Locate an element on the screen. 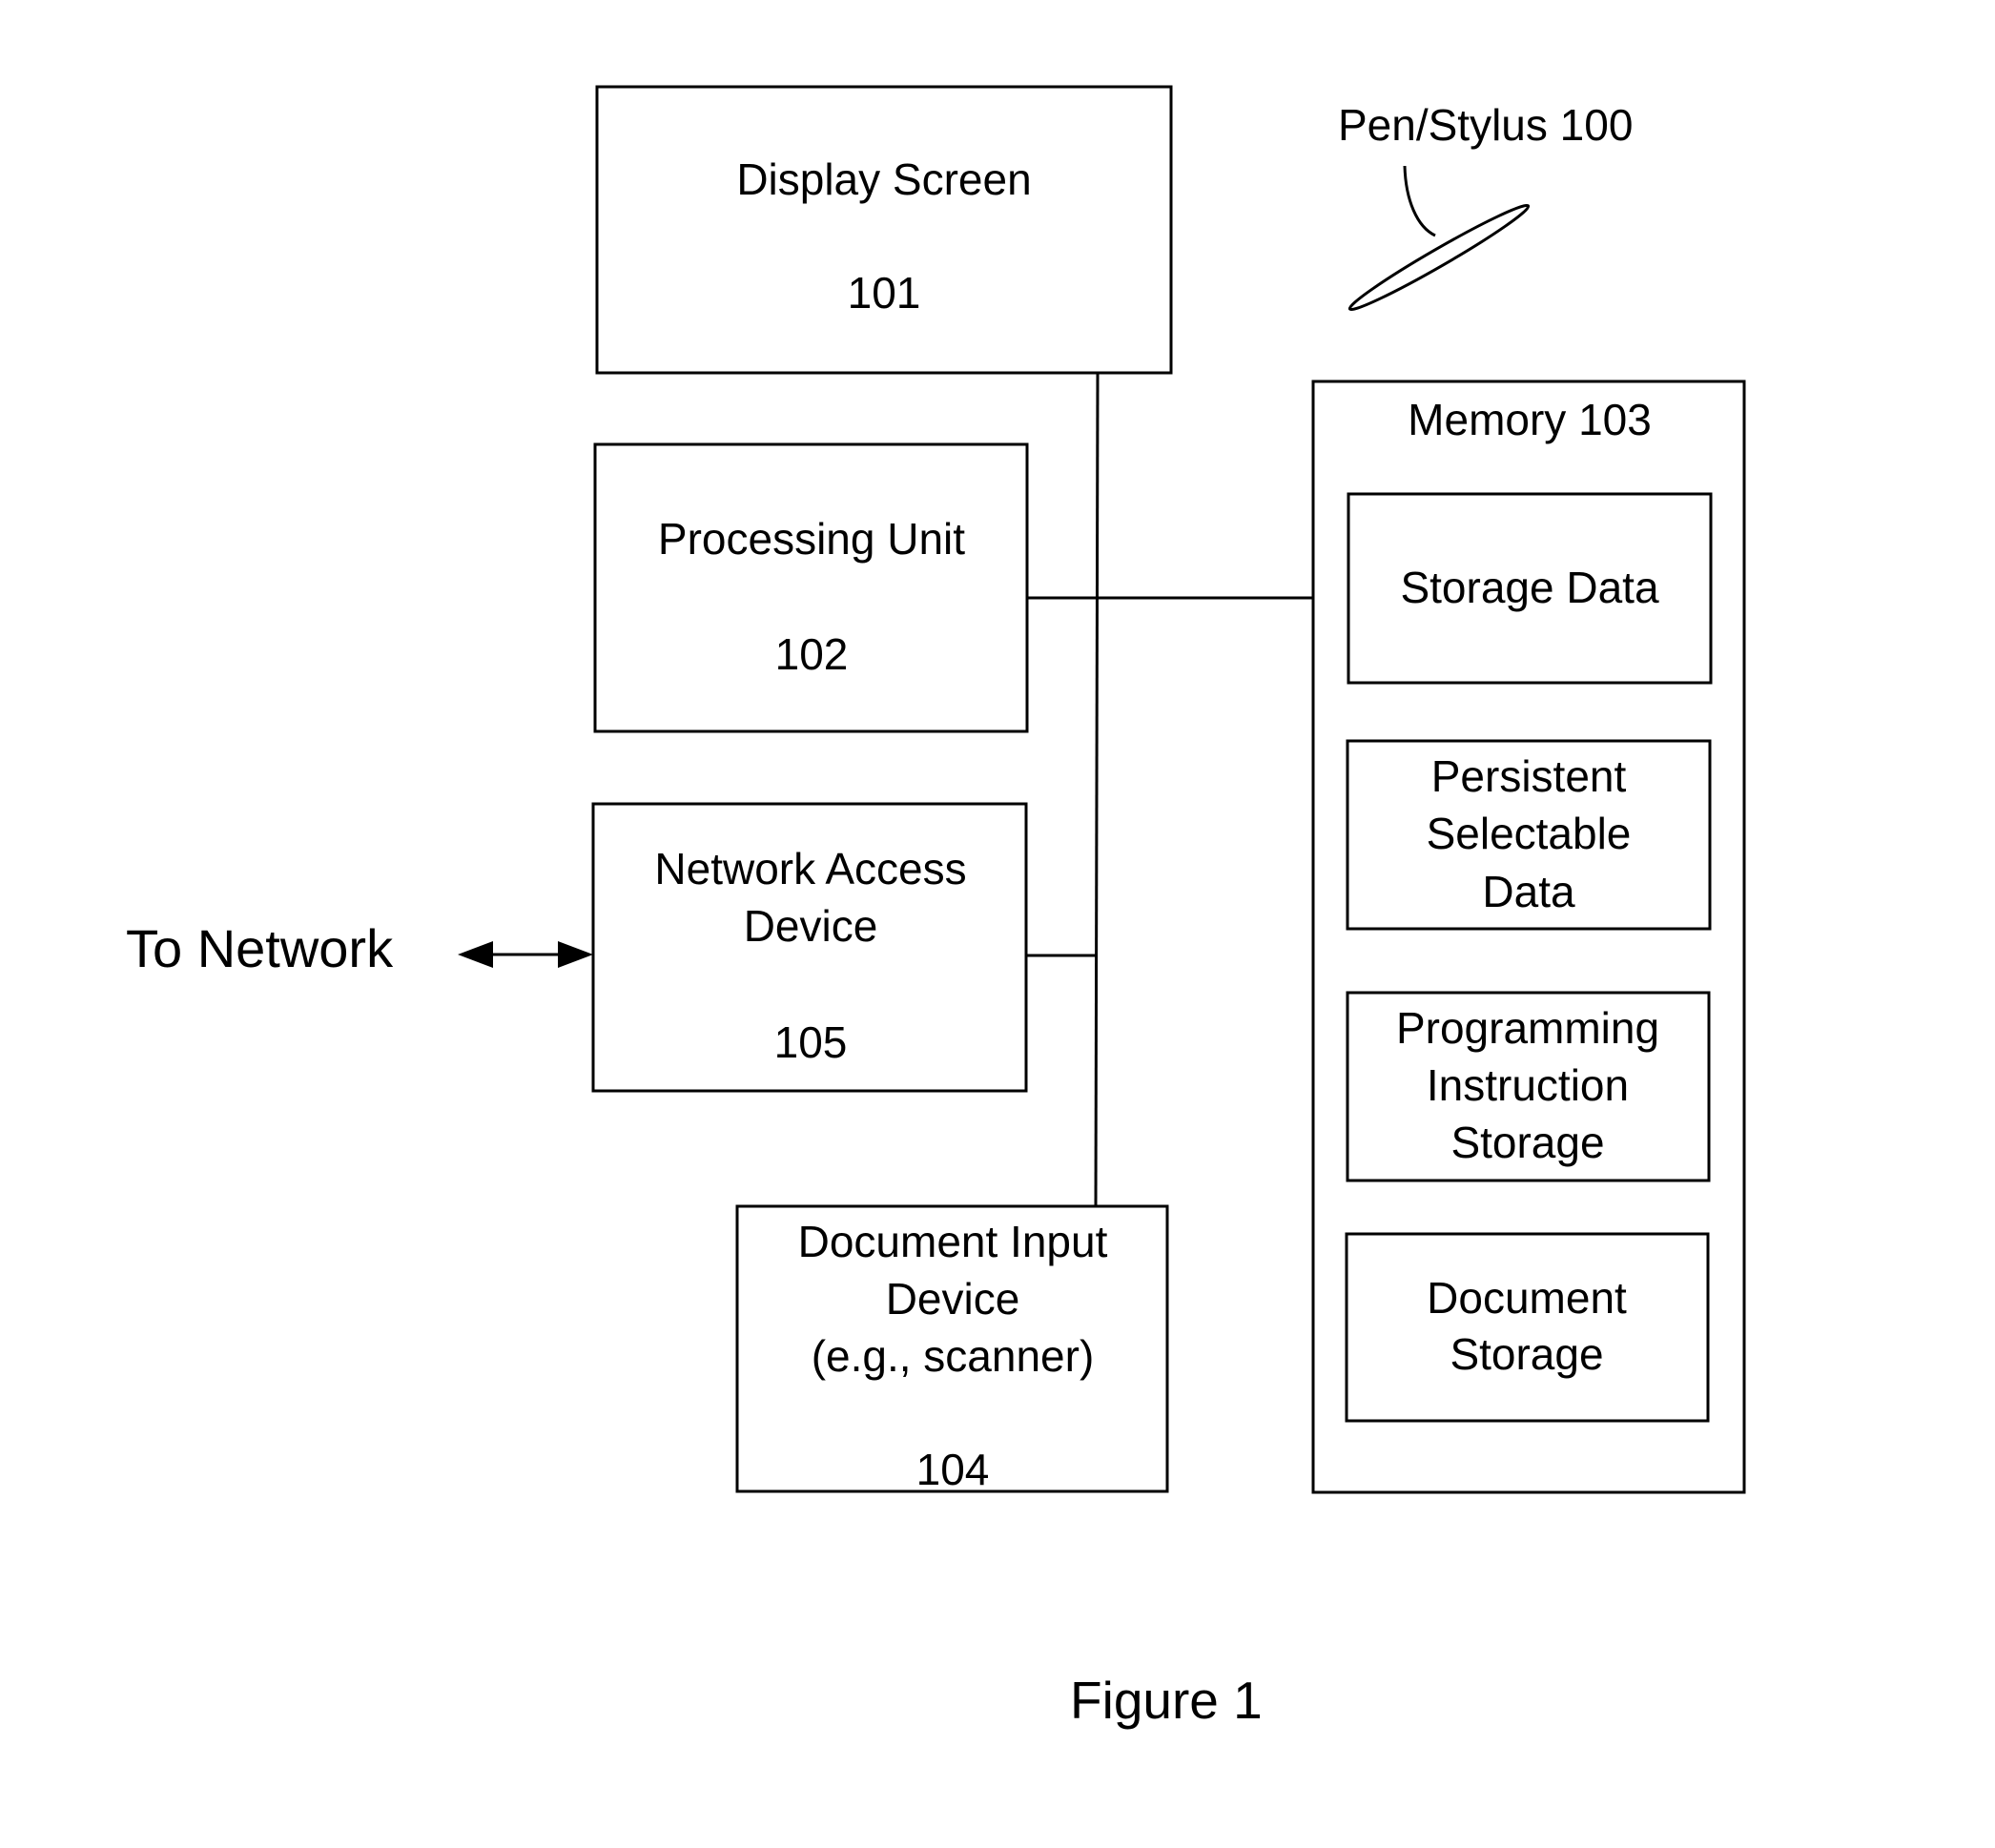 The width and height of the screenshot is (1995, 1848). persistent-selectable-data-line3: Data is located at coordinates (1528, 891).